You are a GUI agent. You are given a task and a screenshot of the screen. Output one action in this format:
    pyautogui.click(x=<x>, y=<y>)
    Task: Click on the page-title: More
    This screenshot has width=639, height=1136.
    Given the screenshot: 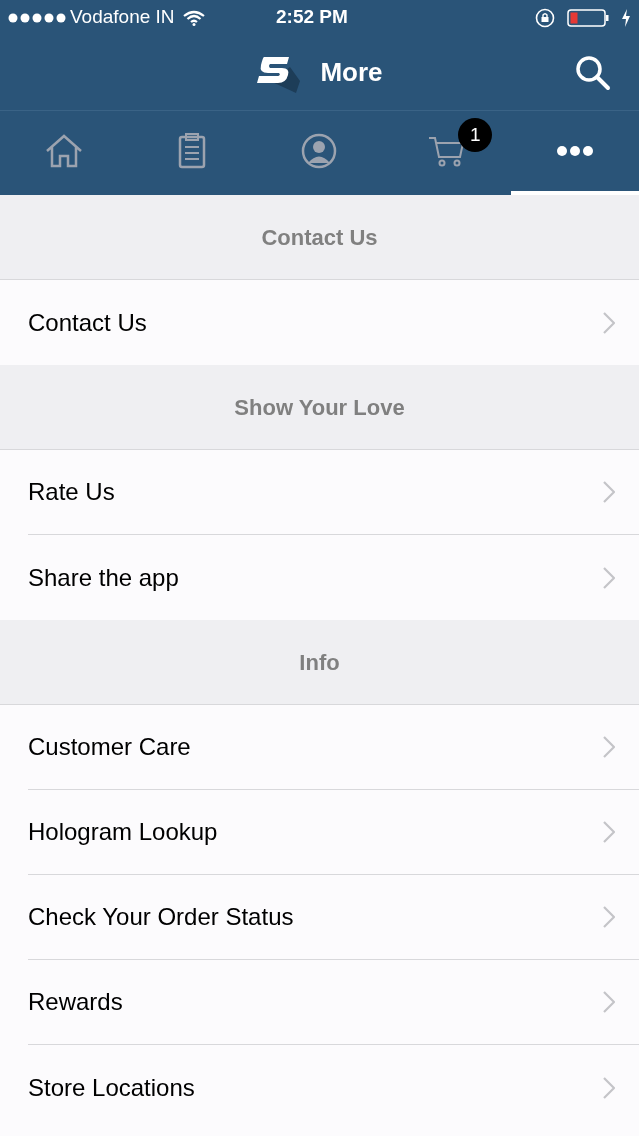 What is the action you would take?
    pyautogui.click(x=351, y=72)
    